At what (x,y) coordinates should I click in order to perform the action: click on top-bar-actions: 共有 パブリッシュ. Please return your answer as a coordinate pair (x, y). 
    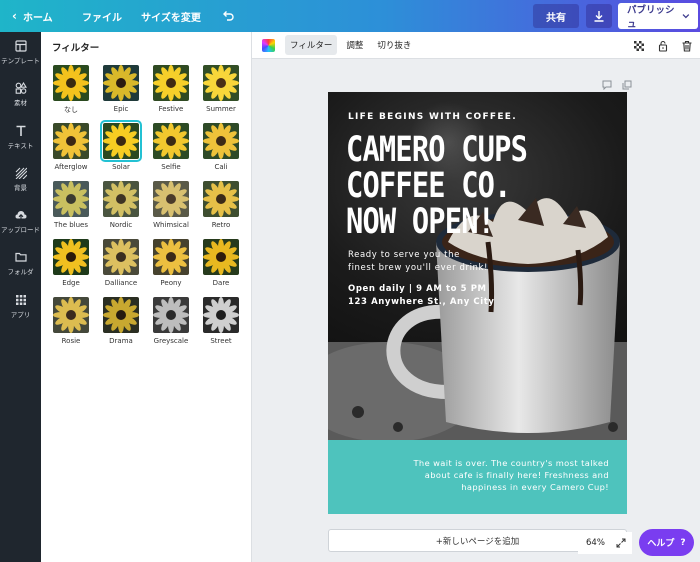
    Looking at the image, I should click on (616, 16).